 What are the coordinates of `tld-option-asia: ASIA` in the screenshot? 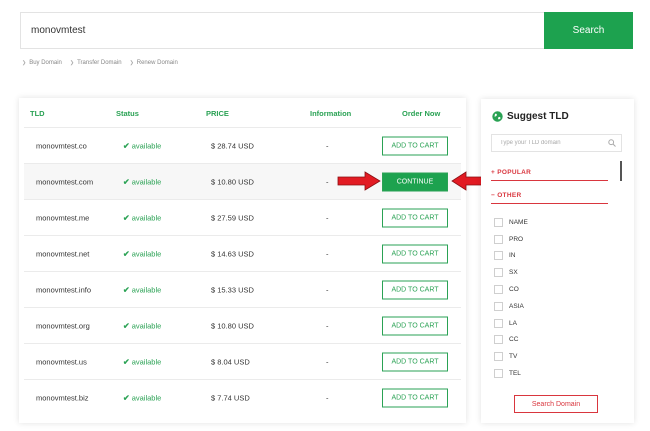 It's located at (511, 306).